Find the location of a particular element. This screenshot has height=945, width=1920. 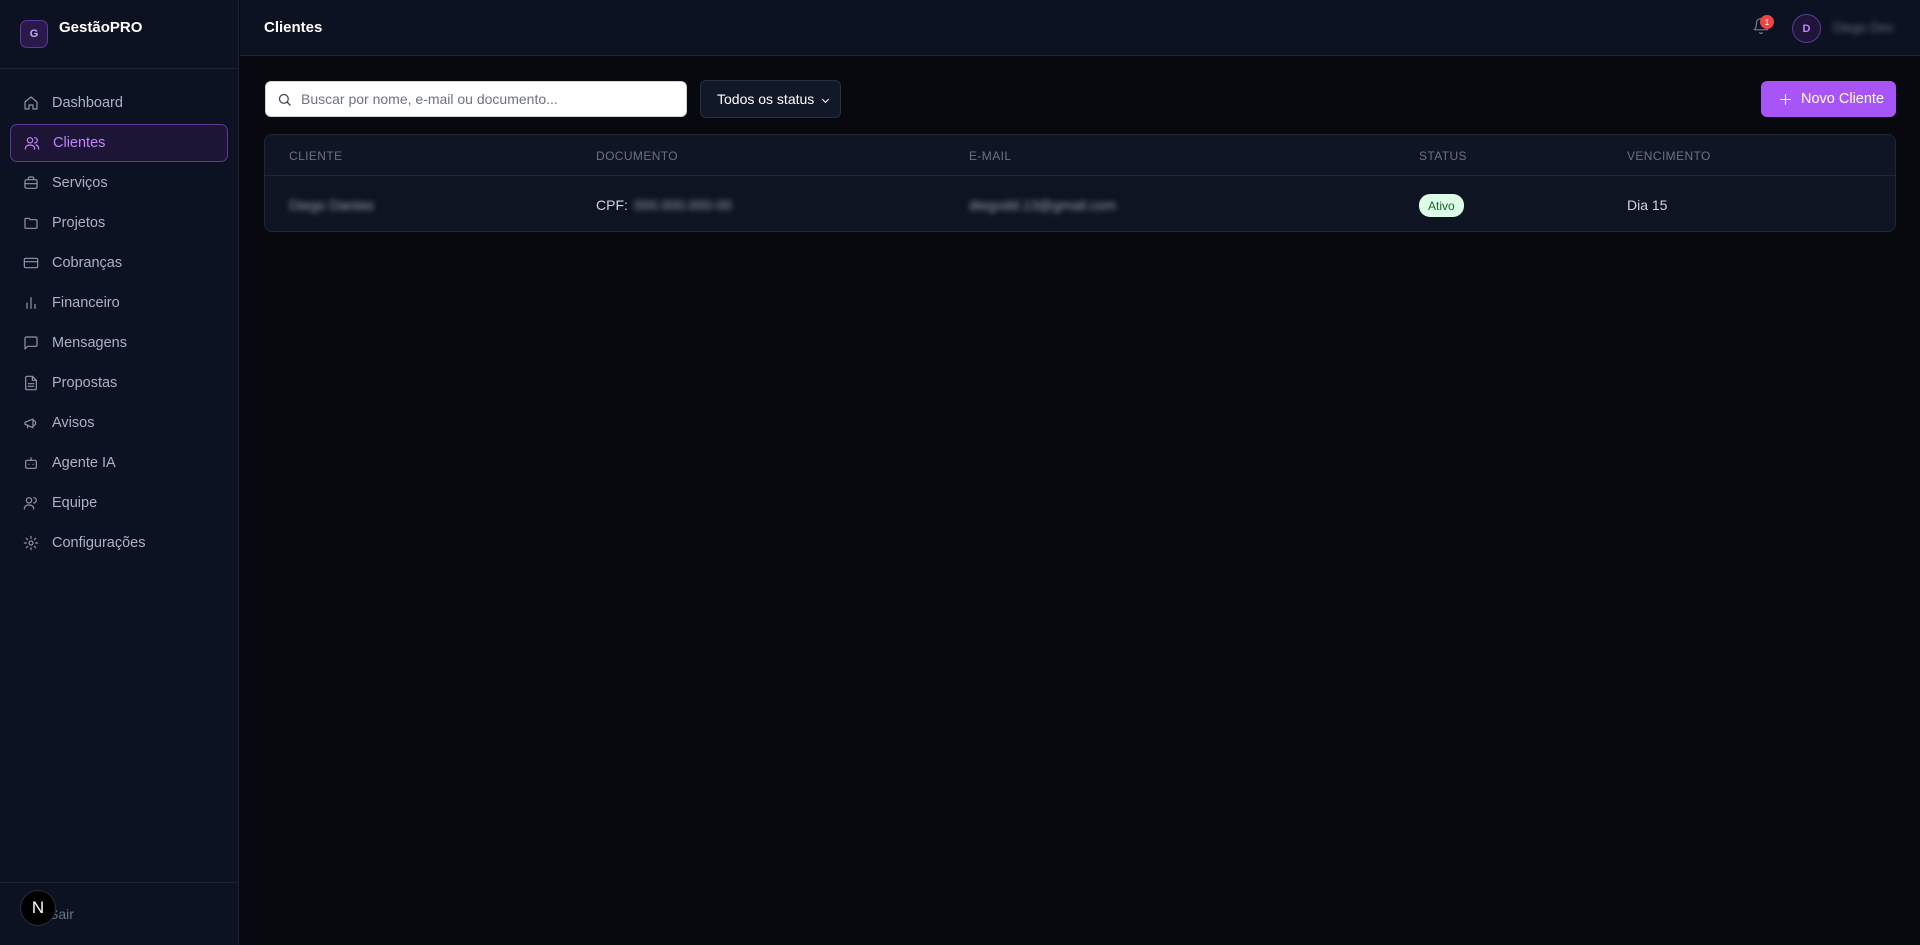

sidebar-item-label: Financeiro is located at coordinates (86, 303).